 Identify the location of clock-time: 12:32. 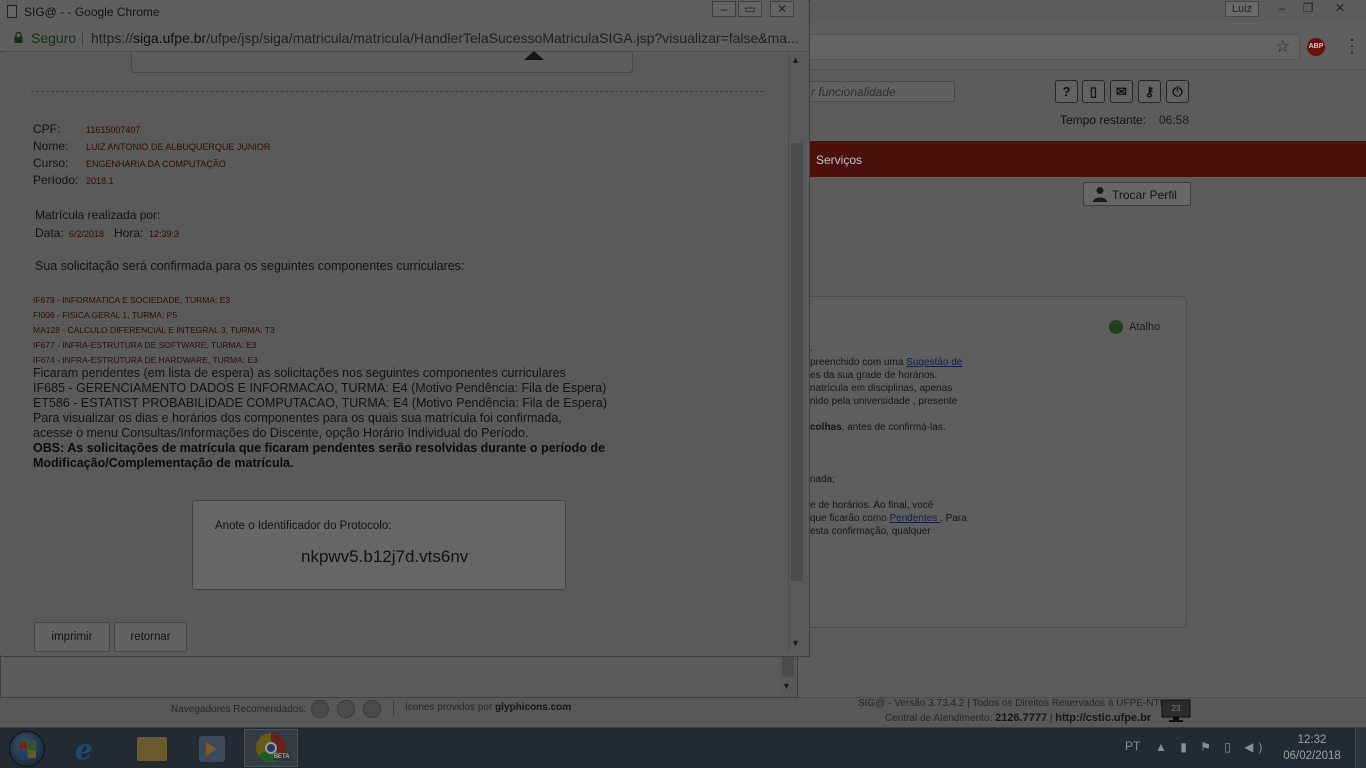
(1312, 740).